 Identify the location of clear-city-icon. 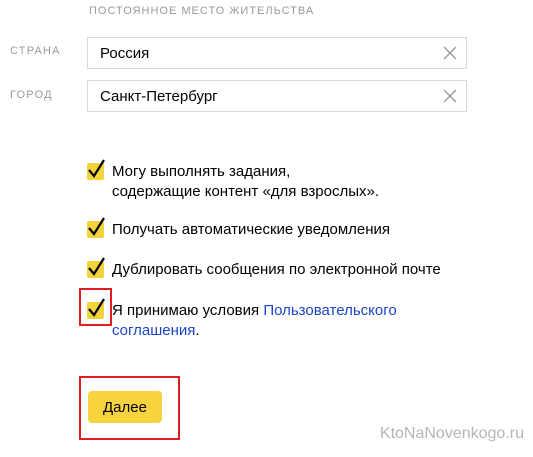
(450, 96).